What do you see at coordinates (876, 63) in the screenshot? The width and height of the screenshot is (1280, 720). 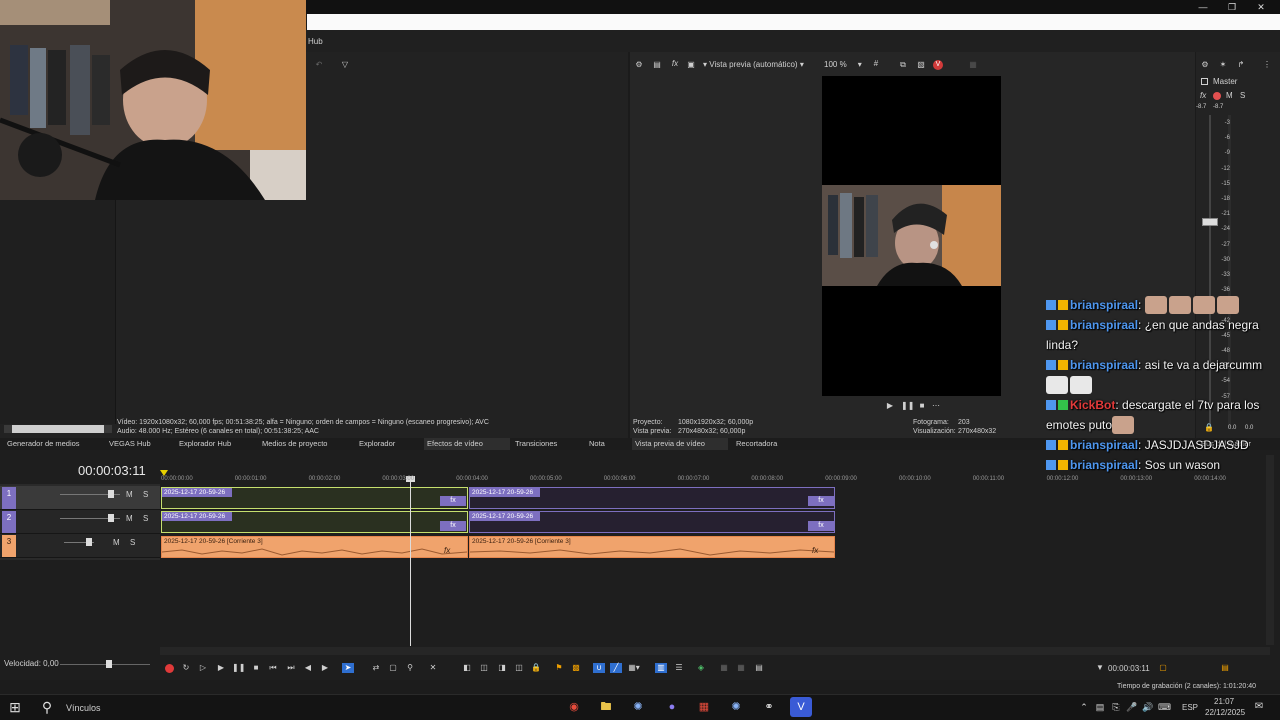 I see `grid-overlay-icon: #` at bounding box center [876, 63].